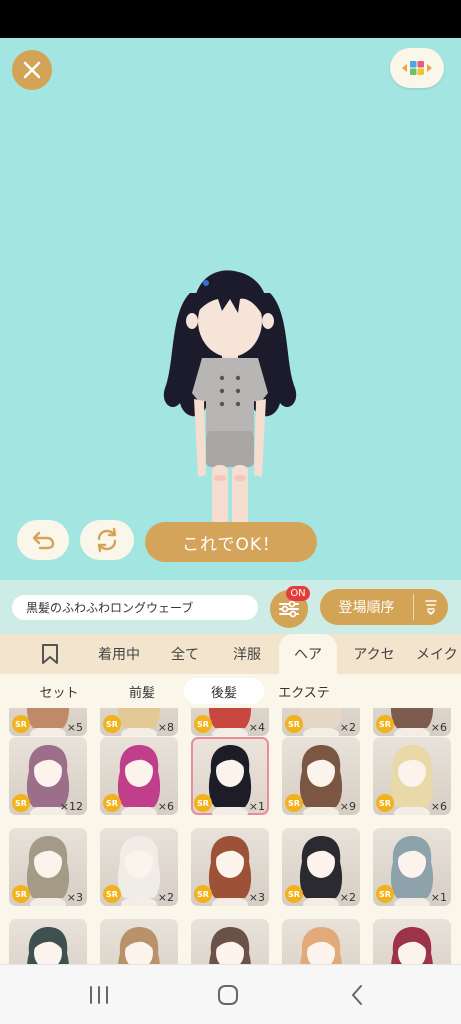  I want to click on palette-grid-icon, so click(417, 68).